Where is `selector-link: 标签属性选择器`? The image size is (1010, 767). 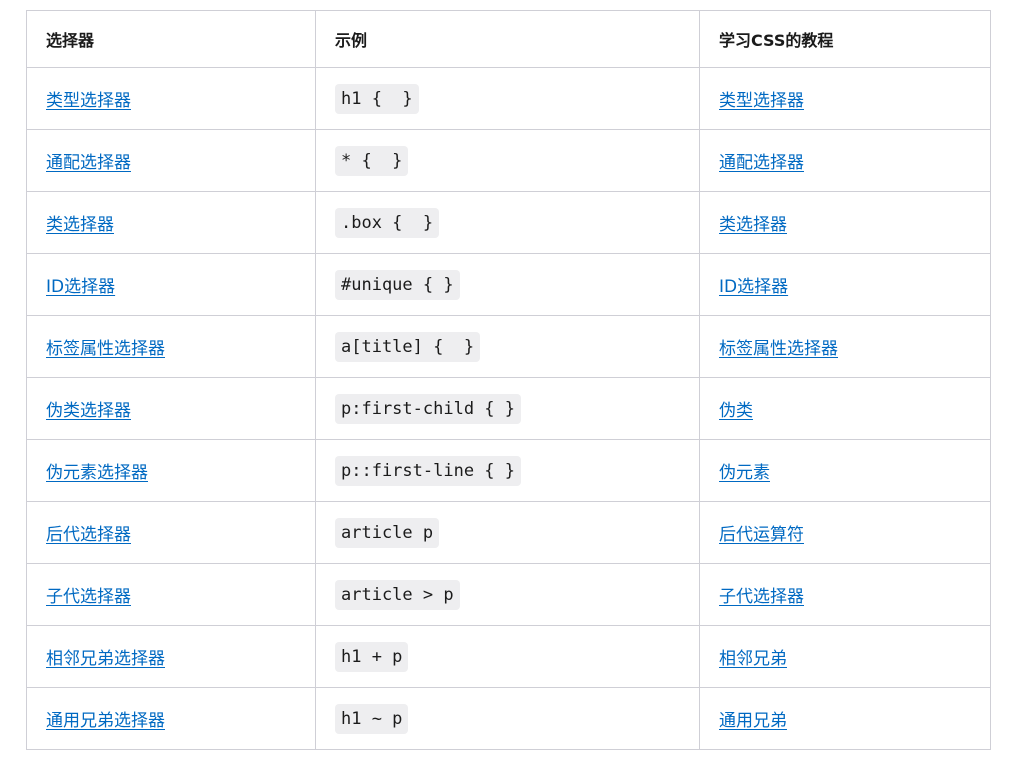
selector-link: 标签属性选择器 is located at coordinates (105, 349).